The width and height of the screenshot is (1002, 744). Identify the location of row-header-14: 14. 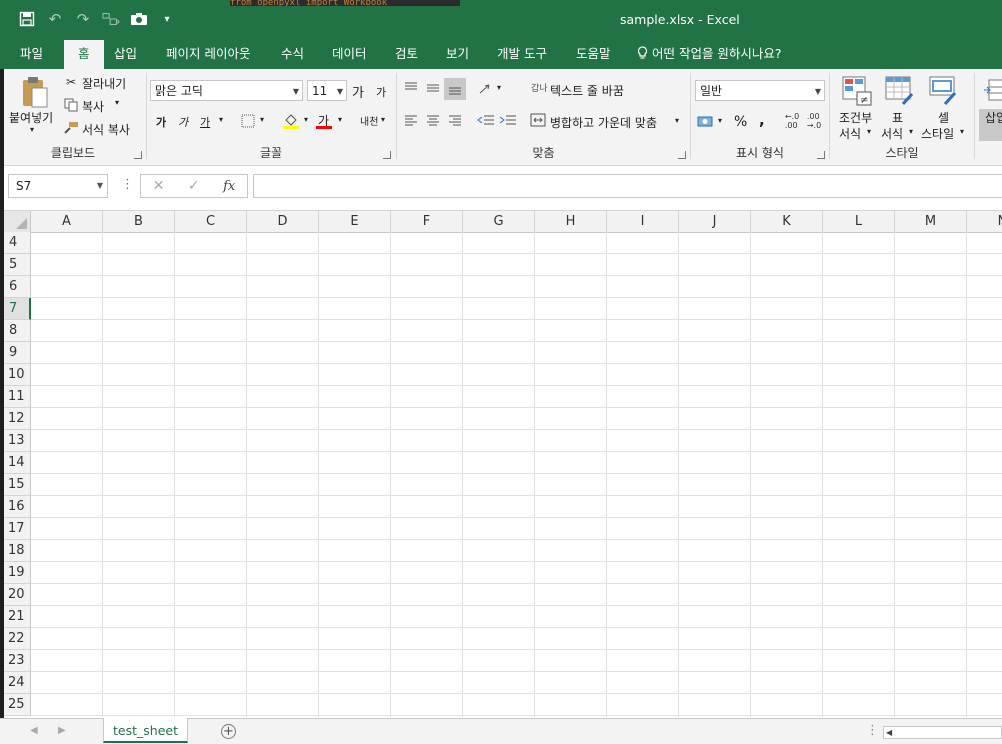
(15, 463).